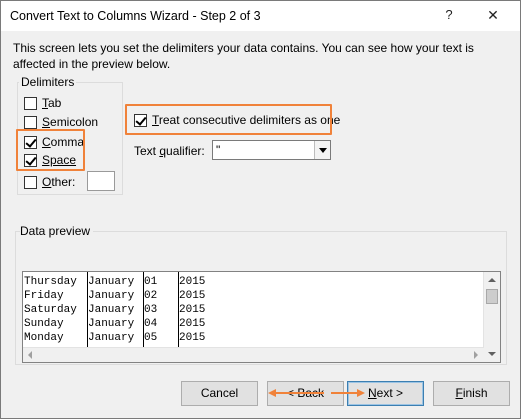 The image size is (521, 419). Describe the element at coordinates (151, 338) in the screenshot. I see `preview-cell: 05` at that location.